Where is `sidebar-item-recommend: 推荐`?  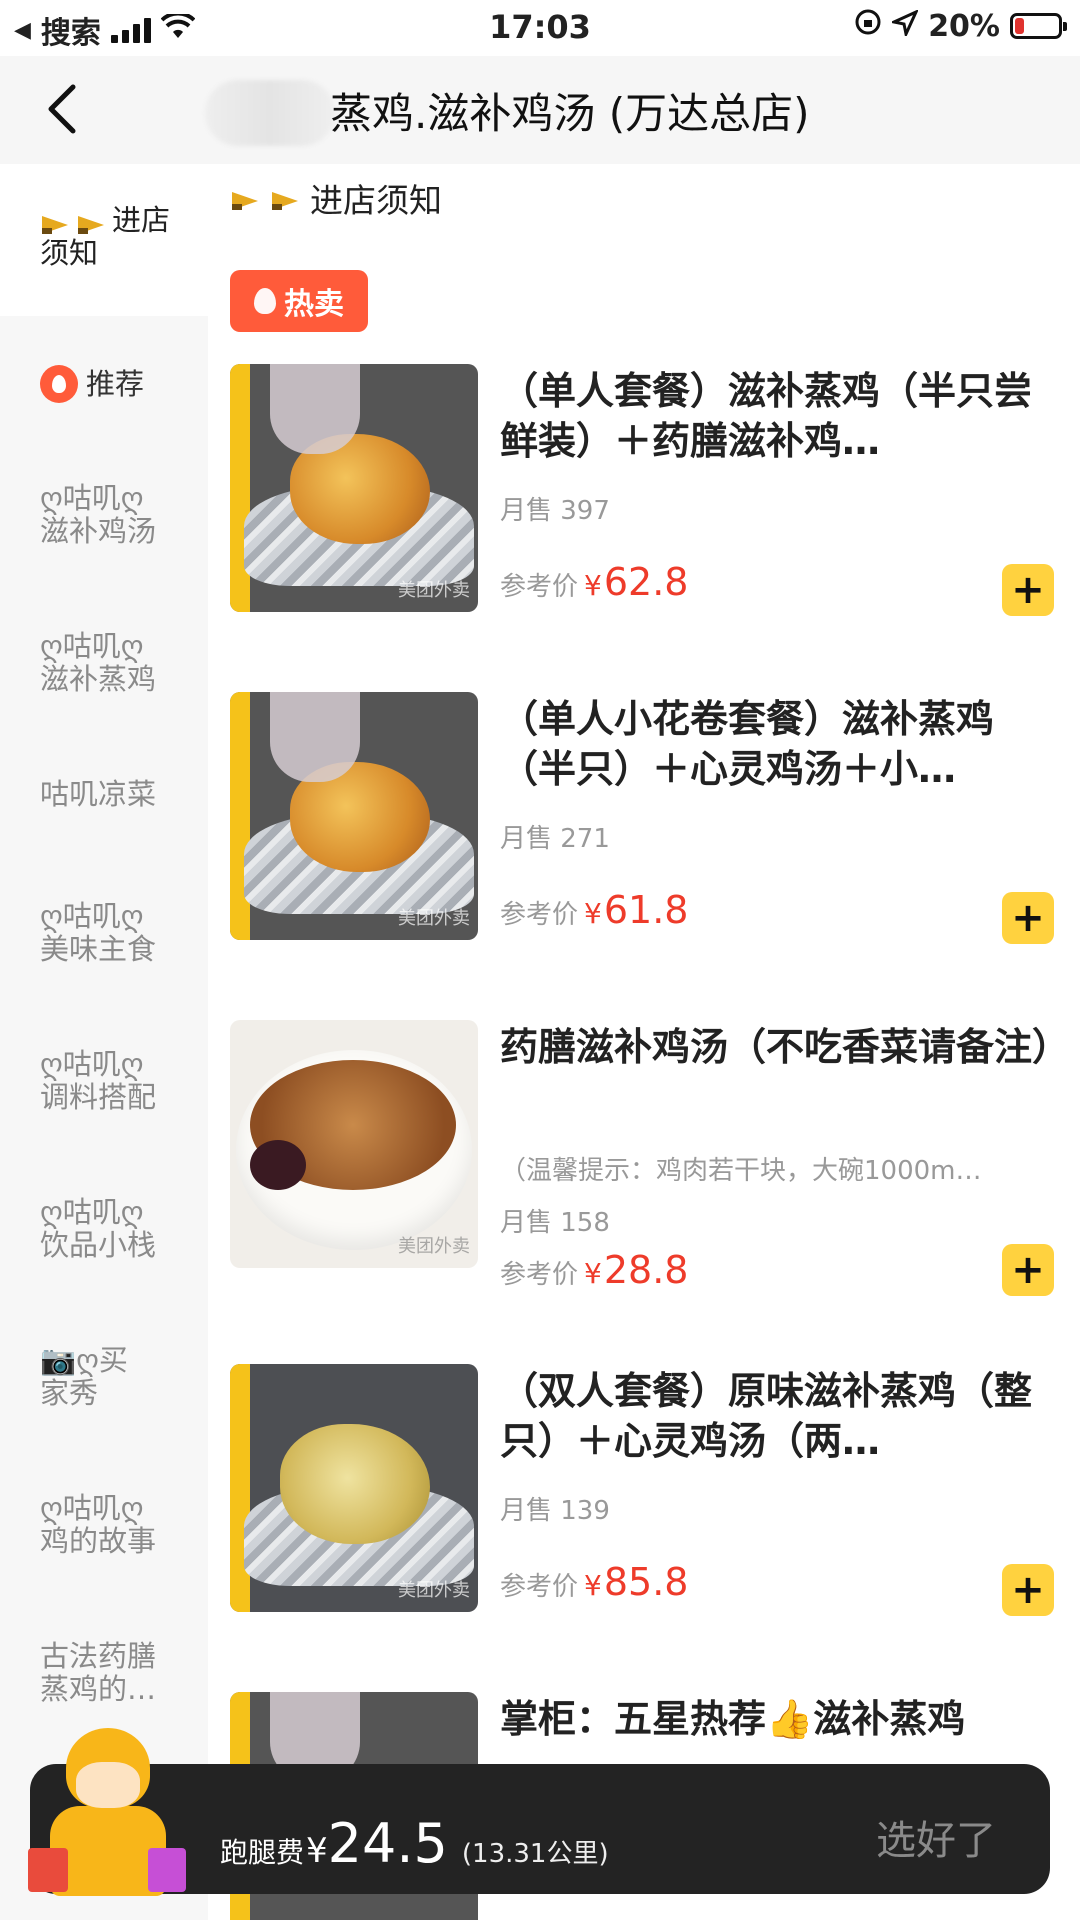 sidebar-item-recommend: 推荐 is located at coordinates (104, 384).